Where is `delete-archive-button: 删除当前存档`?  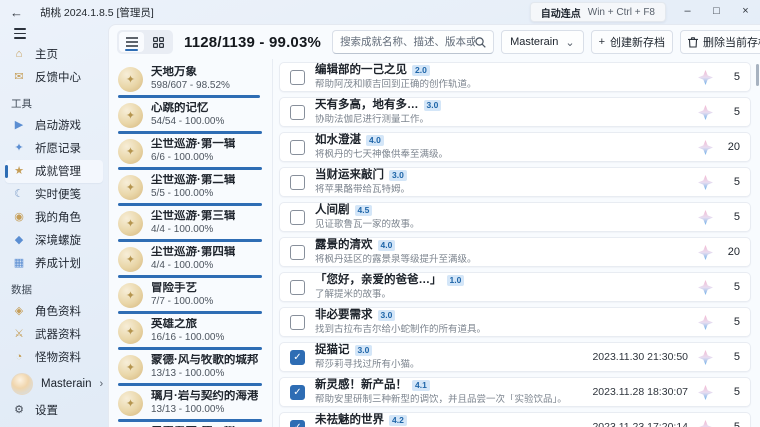 delete-archive-button: 删除当前存档 is located at coordinates (720, 42).